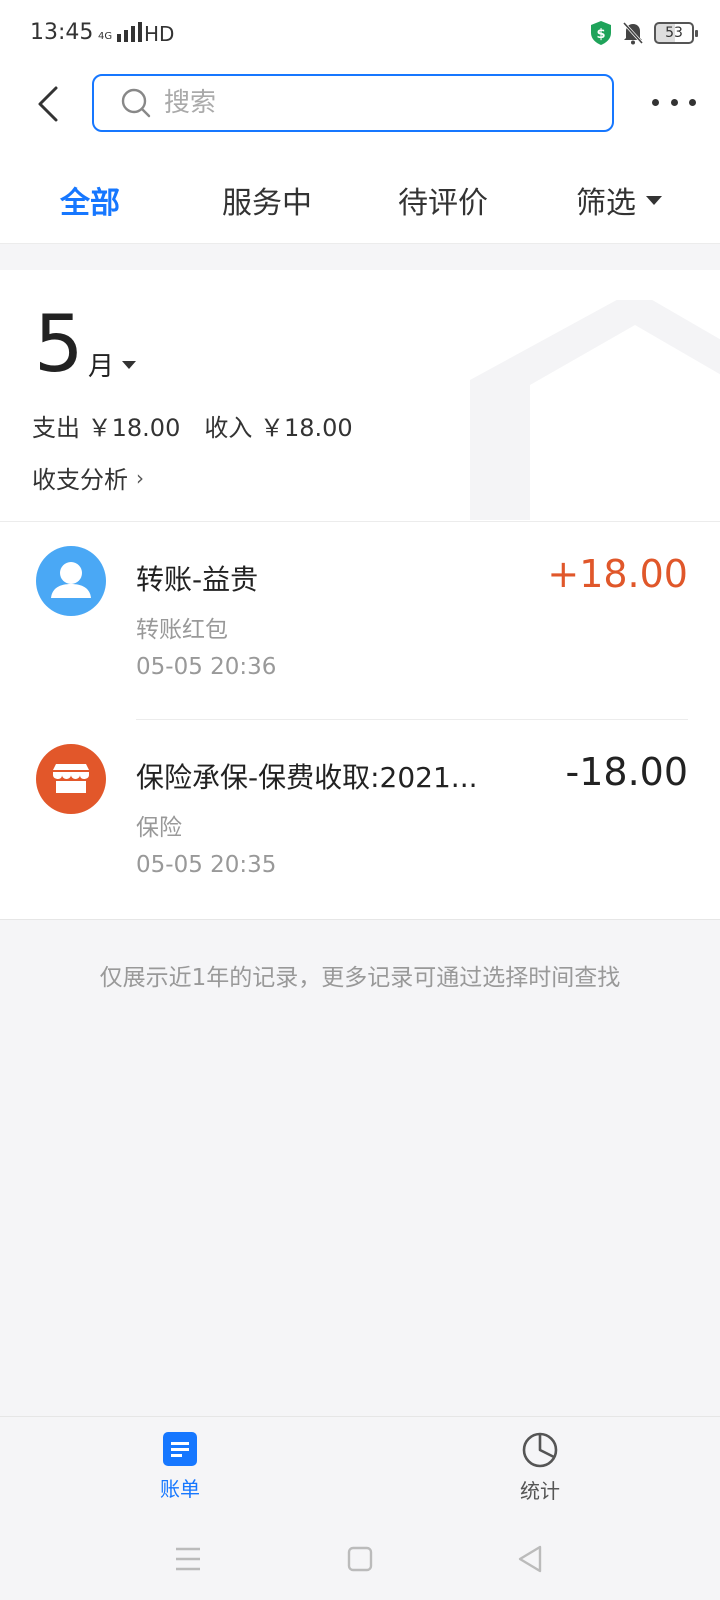  What do you see at coordinates (56, 428) in the screenshot?
I see `expense-label: 支出` at bounding box center [56, 428].